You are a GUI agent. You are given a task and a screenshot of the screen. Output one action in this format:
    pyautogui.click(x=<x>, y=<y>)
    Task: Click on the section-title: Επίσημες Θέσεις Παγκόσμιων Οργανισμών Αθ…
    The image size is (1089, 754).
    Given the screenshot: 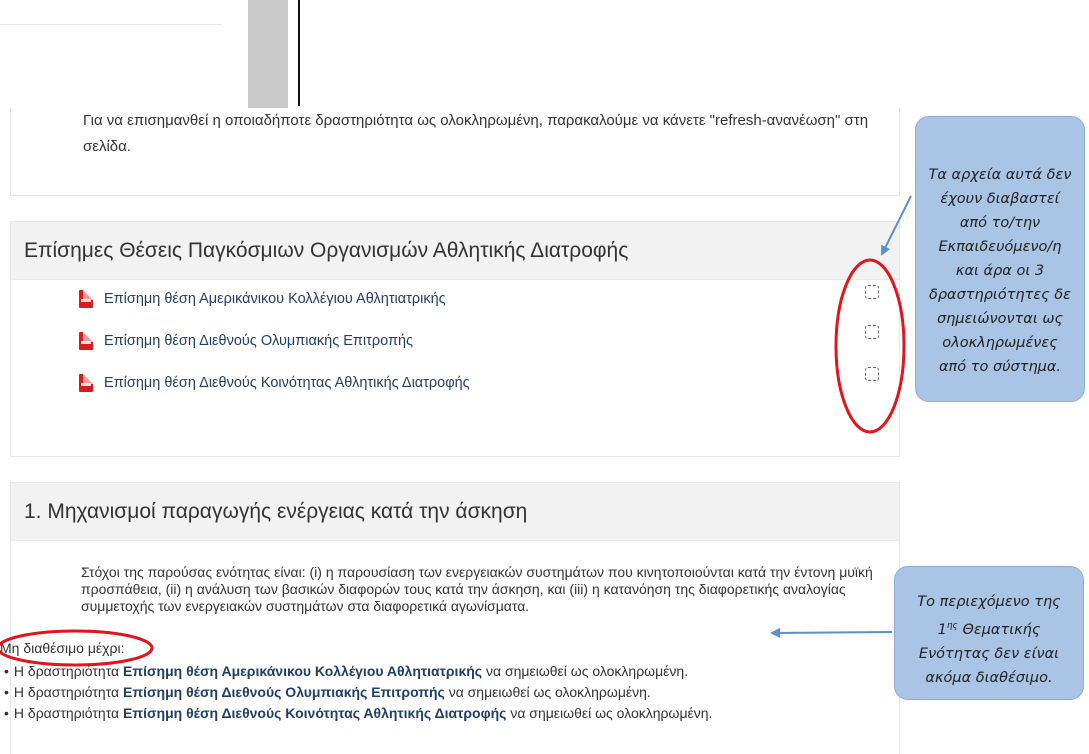 What is the action you would take?
    pyautogui.click(x=326, y=250)
    